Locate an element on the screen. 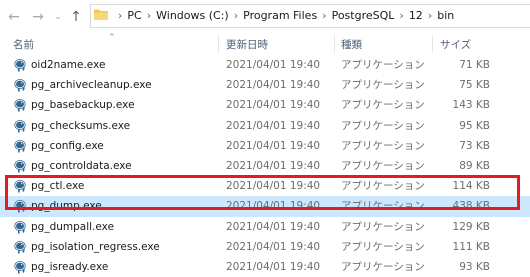 The width and height of the screenshot is (530, 277). file-name: pg_archivecleanup.exe is located at coordinates (91, 85).